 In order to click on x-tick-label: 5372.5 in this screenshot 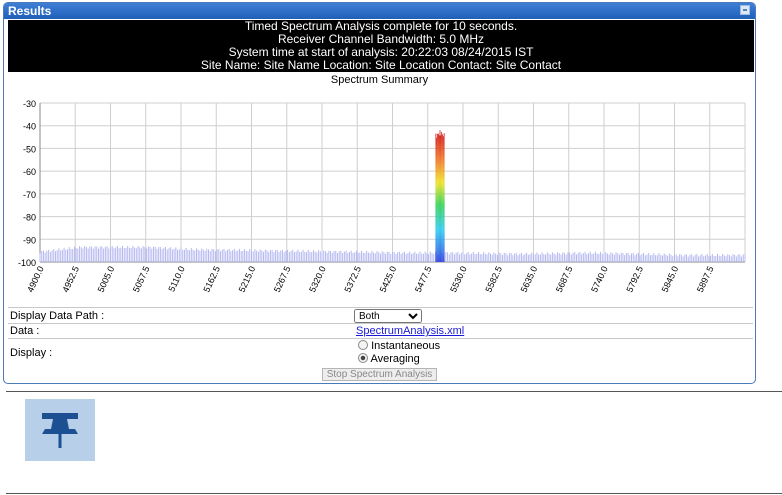, I will do `click(352, 279)`.